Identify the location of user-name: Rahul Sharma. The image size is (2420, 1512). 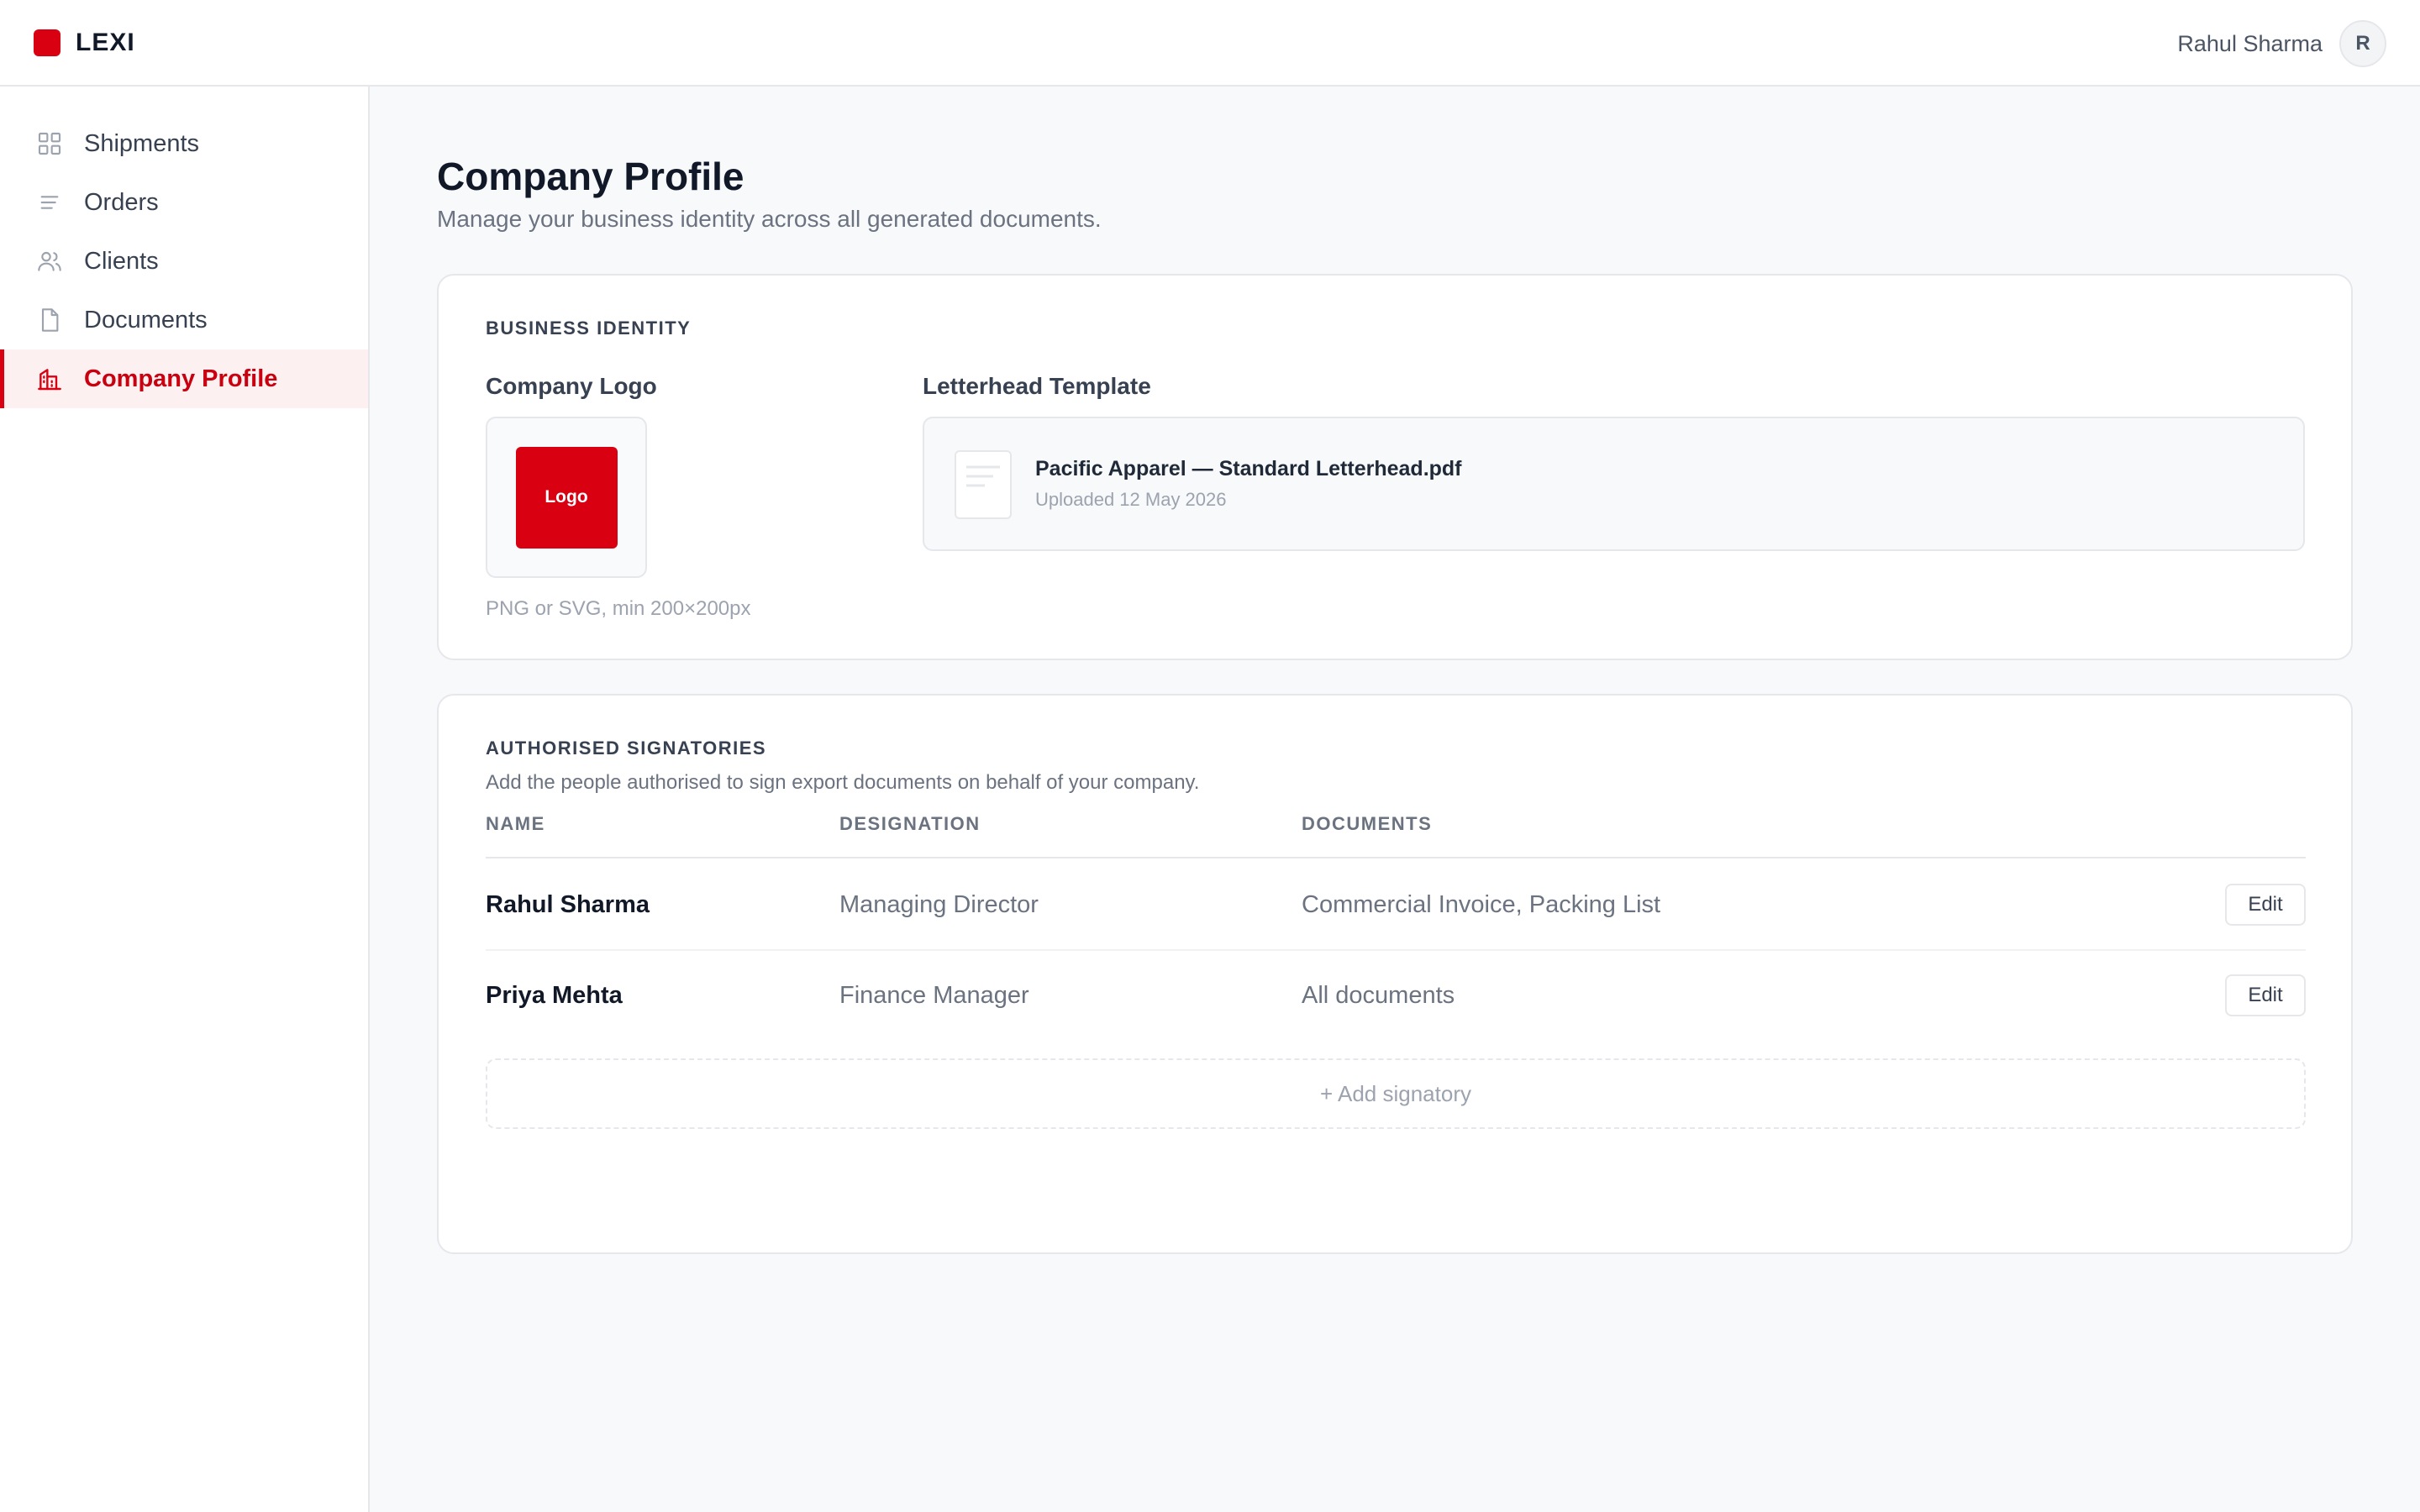
(2250, 43).